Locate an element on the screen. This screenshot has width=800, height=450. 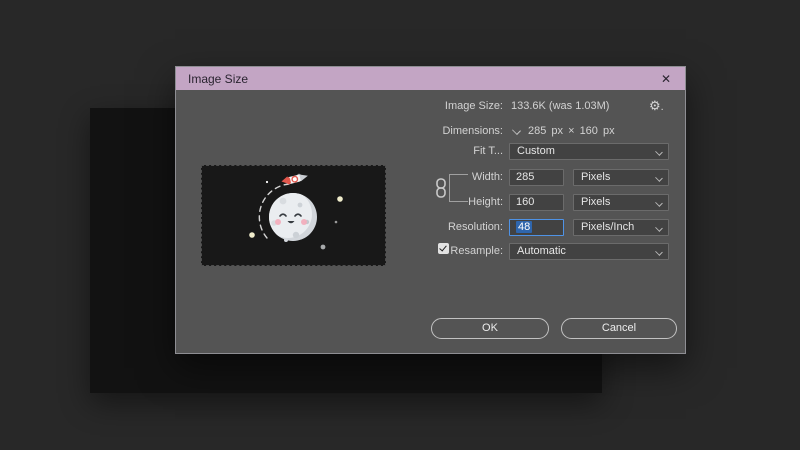
image-size-value: 133.6K (was 1.03M) is located at coordinates (560, 106).